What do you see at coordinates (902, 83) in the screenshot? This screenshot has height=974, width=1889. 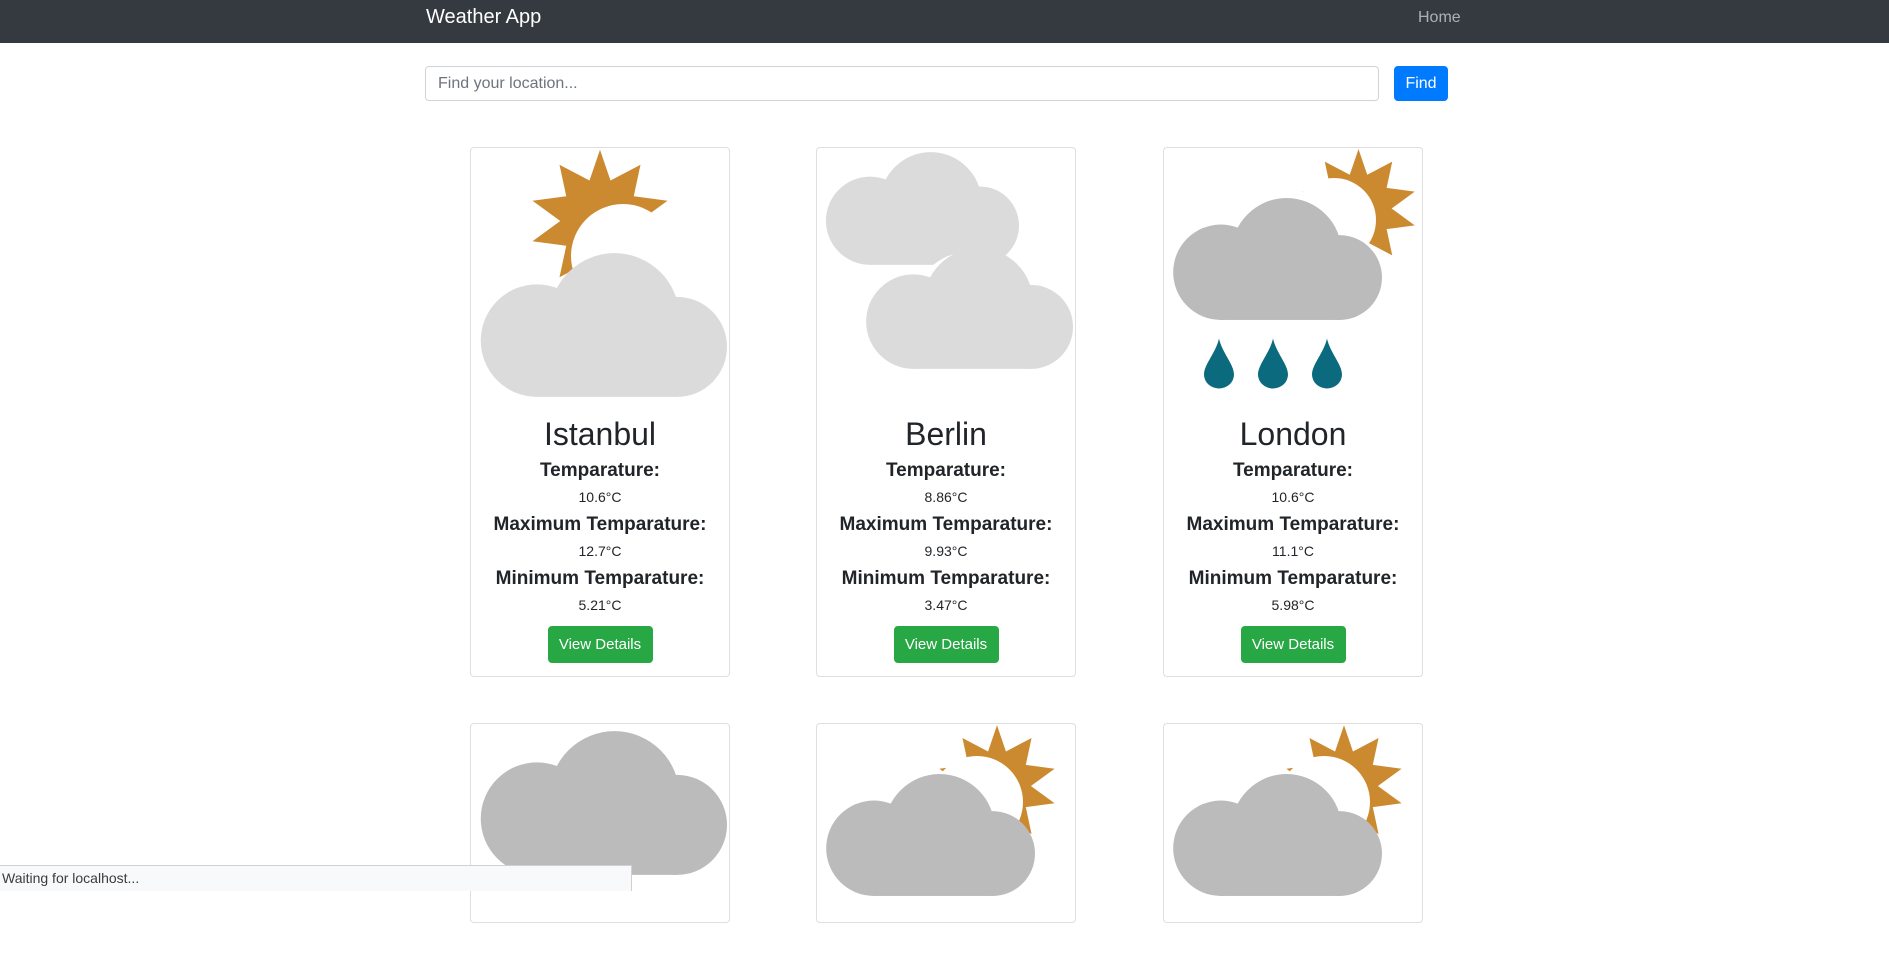 I see `search-input` at bounding box center [902, 83].